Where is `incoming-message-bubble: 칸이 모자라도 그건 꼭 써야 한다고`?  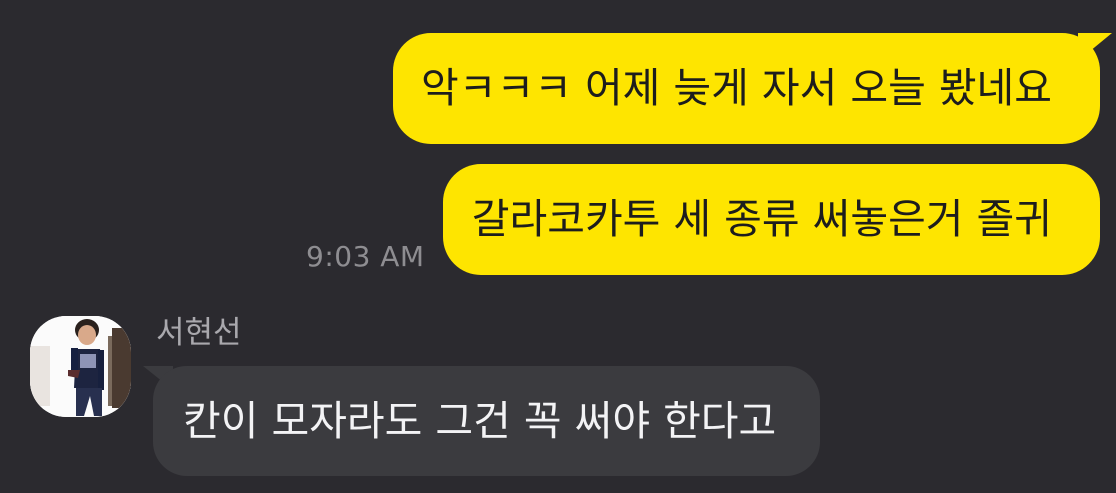
incoming-message-bubble: 칸이 모자라도 그건 꼭 써야 한다고 is located at coordinates (486, 421).